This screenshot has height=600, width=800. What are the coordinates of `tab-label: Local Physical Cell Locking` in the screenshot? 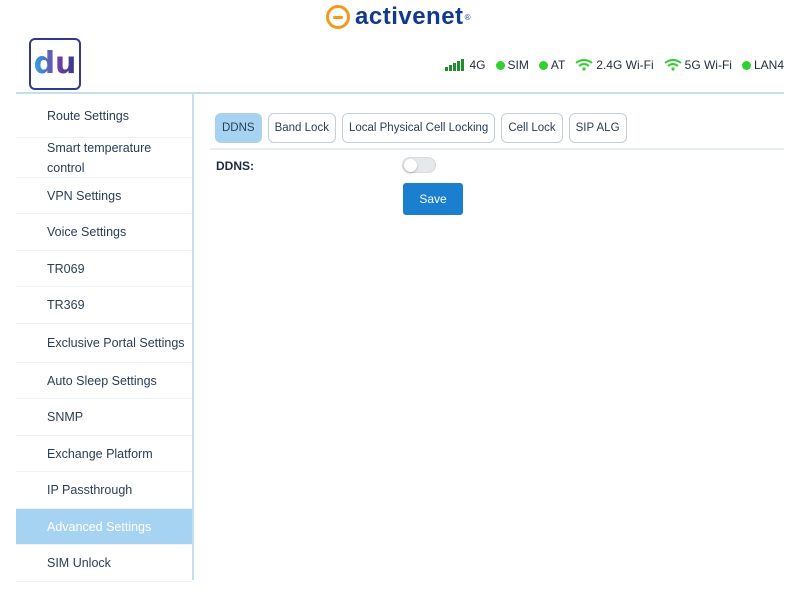 It's located at (418, 128).